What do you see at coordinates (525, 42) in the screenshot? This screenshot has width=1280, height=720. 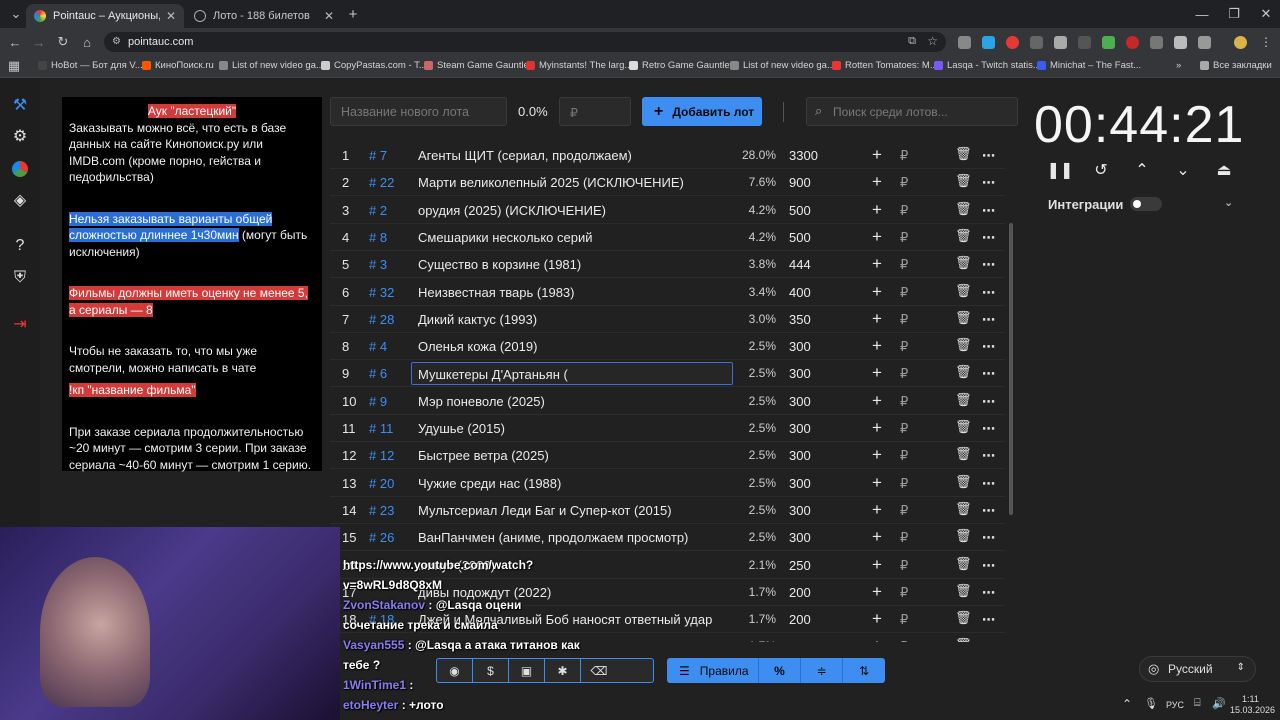 I see `address-bar: ⚙ pointauc.com ⧉ ☆` at bounding box center [525, 42].